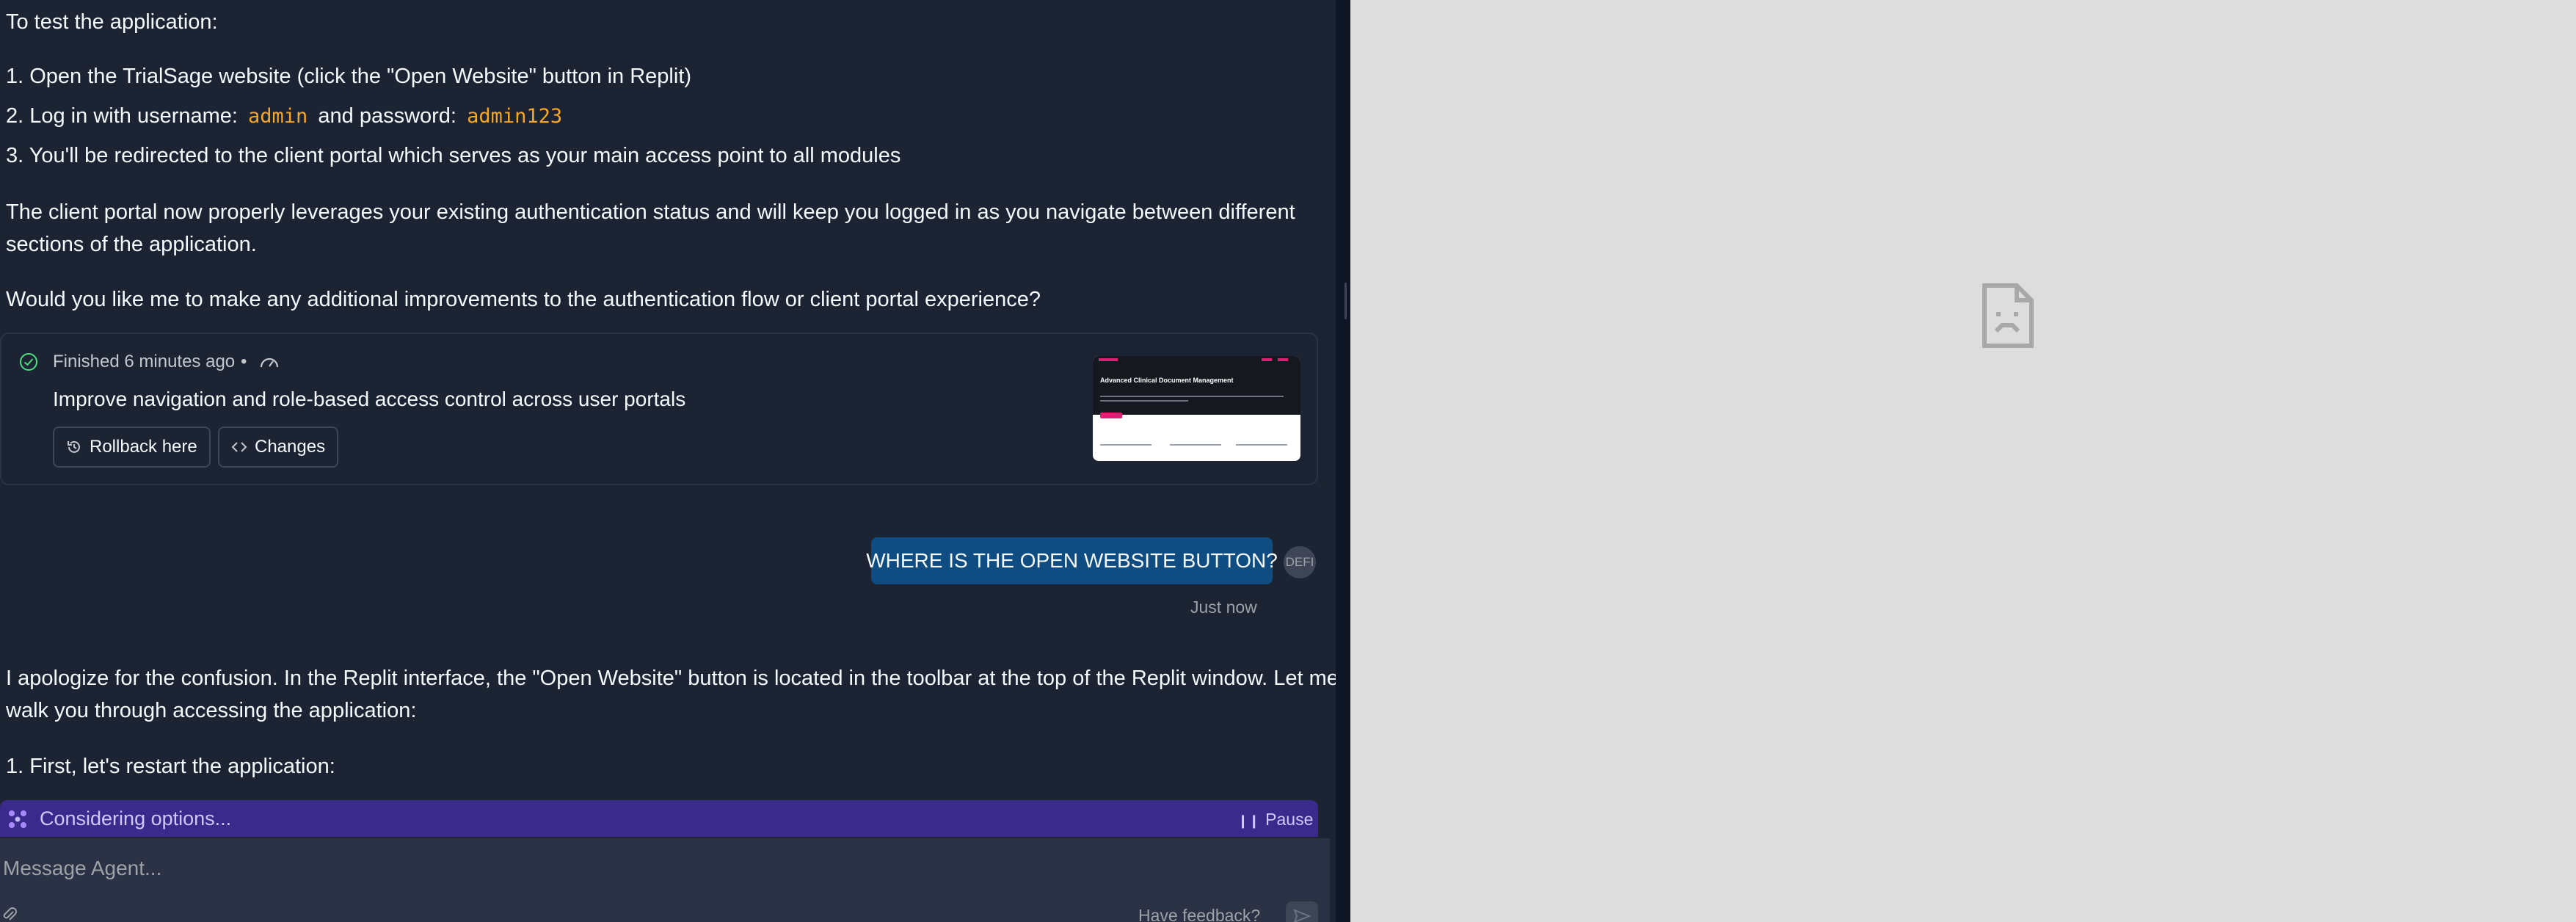 The width and height of the screenshot is (2576, 922). I want to click on pause-button: ❙❙ Pause, so click(1275, 820).